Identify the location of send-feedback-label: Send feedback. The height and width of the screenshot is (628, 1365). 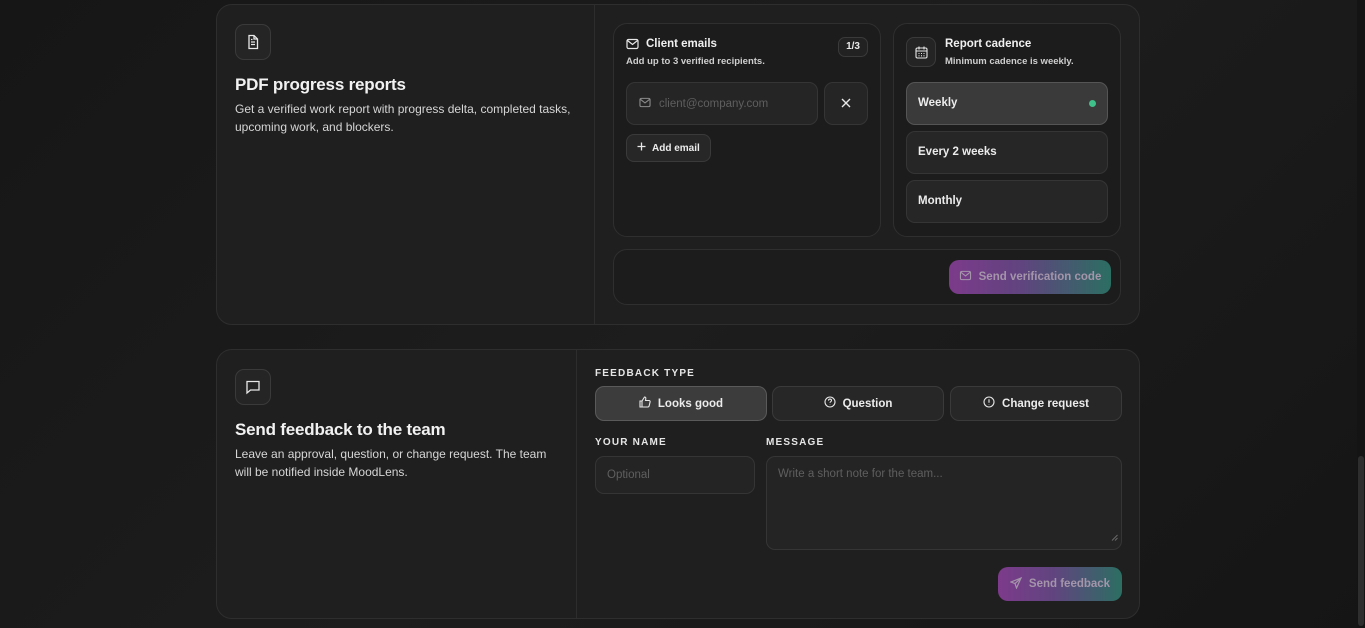
(1069, 584).